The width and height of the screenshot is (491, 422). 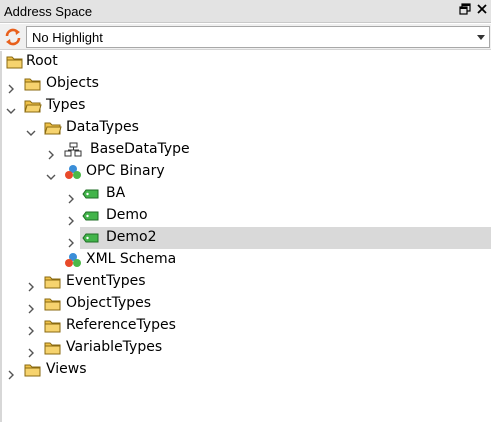 I want to click on tree-item-demo2: Demo2, so click(x=245, y=238).